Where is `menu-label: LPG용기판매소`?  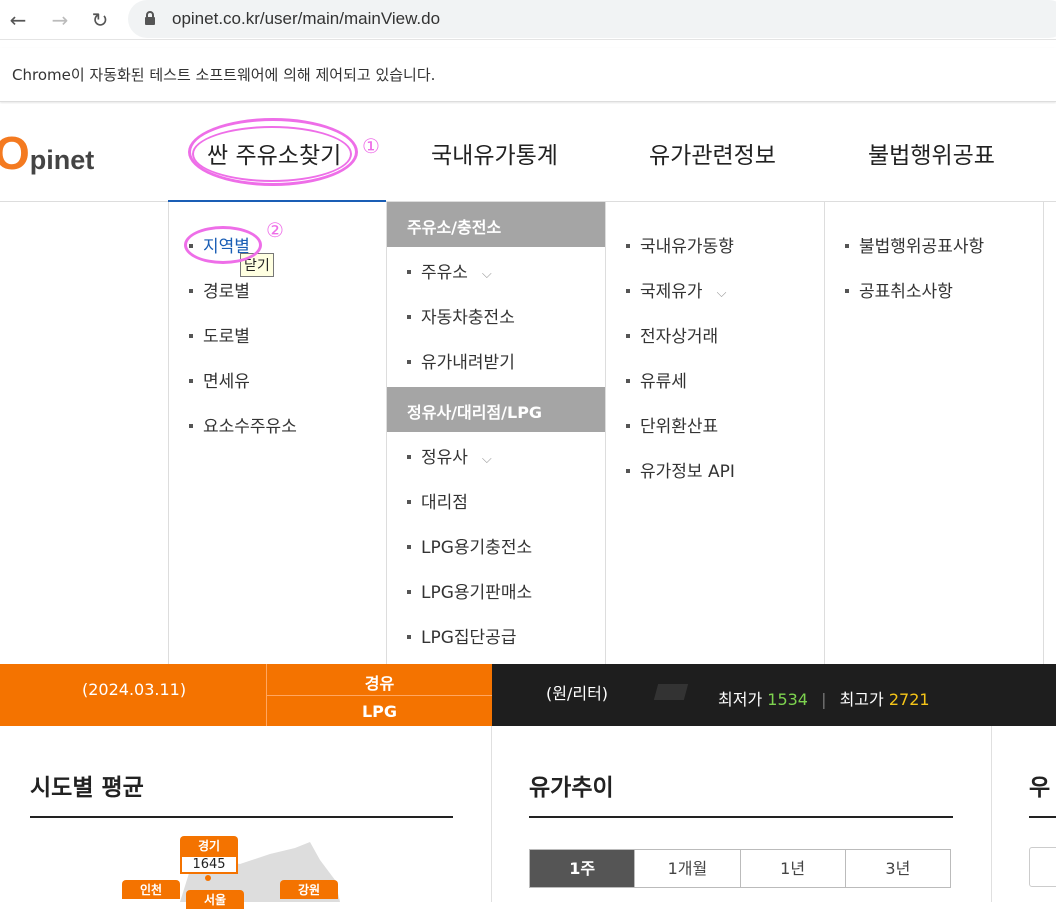
menu-label: LPG용기판매소 is located at coordinates (477, 593).